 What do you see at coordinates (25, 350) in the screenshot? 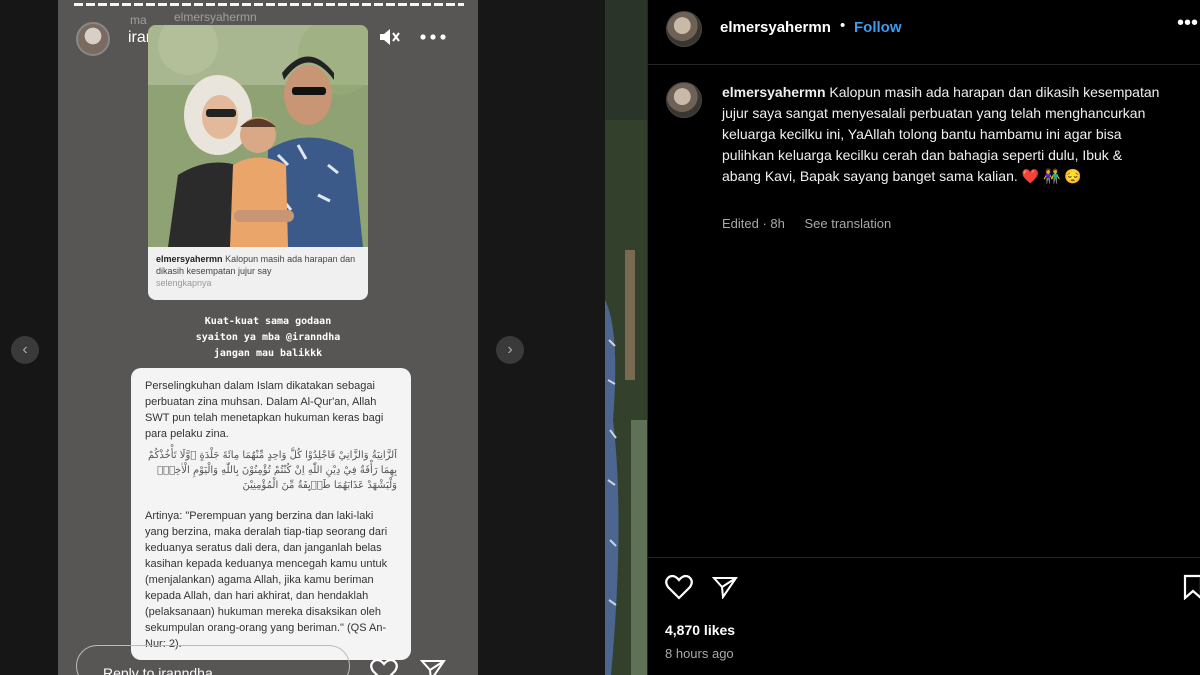
I see `previous-story-arrow-icon: ‹` at bounding box center [25, 350].